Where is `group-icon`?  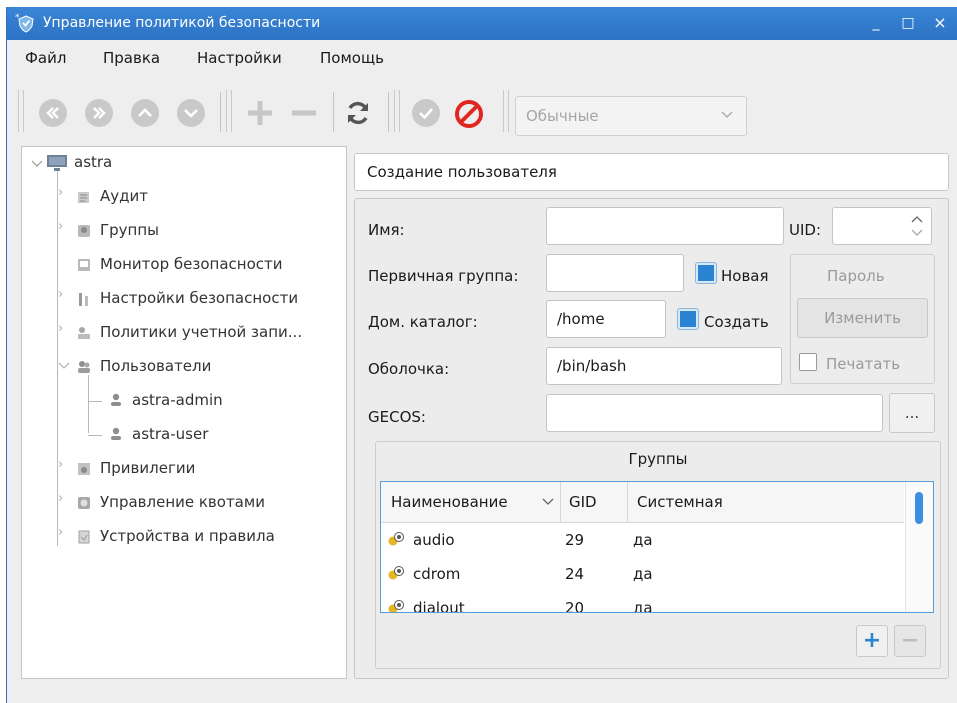 group-icon is located at coordinates (396, 606).